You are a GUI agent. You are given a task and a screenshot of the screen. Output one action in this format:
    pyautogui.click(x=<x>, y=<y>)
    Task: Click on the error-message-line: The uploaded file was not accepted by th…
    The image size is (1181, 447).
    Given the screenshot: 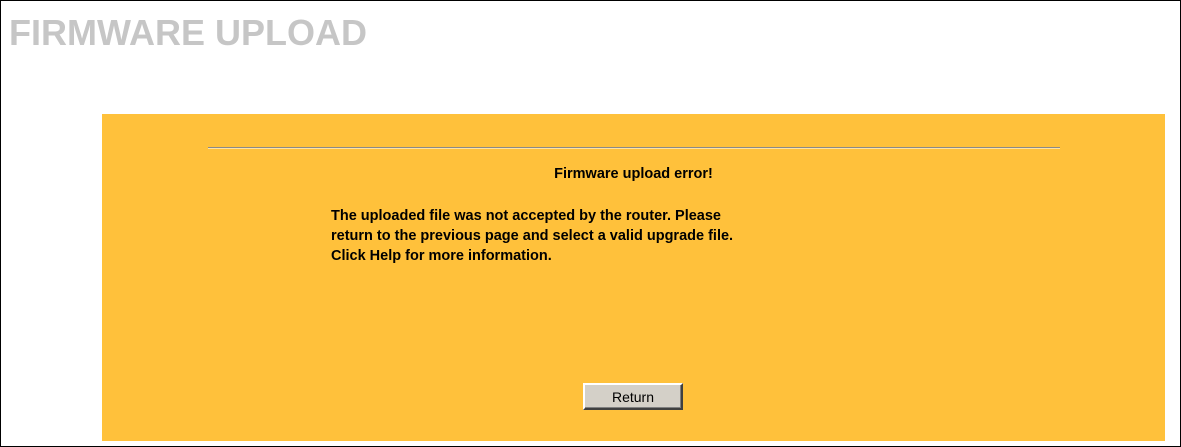 What is the action you would take?
    pyautogui.click(x=526, y=216)
    